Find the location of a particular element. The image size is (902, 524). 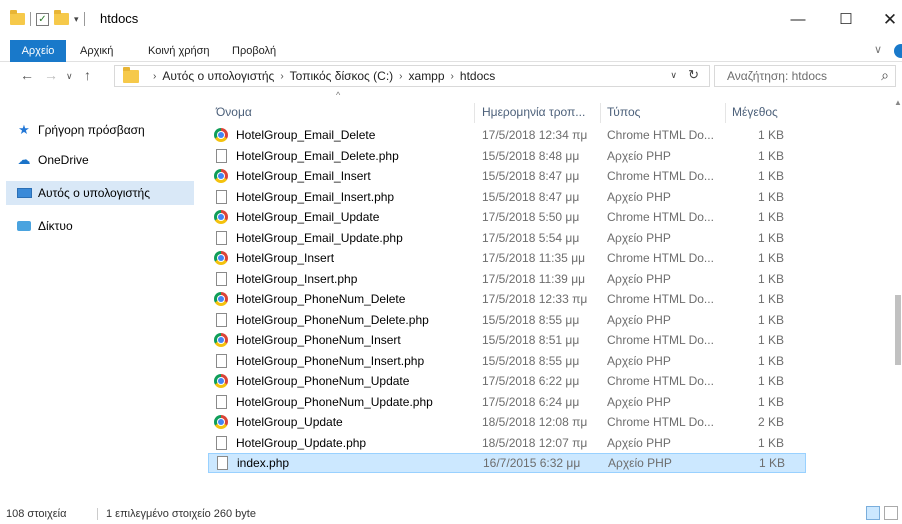

nav-item-this-pc: Αυτός ο υπολογιστής is located at coordinates (100, 193).